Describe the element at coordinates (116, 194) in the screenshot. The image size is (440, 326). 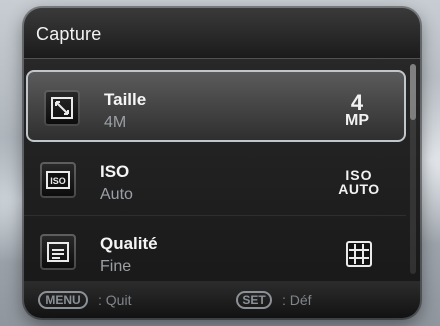
I see `menu-item-value: Auto` at that location.